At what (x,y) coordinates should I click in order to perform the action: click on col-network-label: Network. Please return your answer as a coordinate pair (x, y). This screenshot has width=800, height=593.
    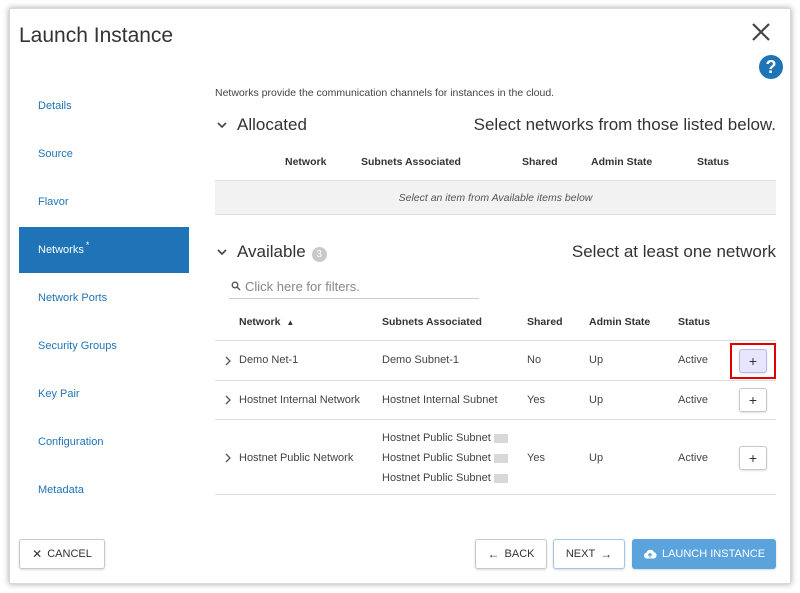
    Looking at the image, I should click on (260, 322).